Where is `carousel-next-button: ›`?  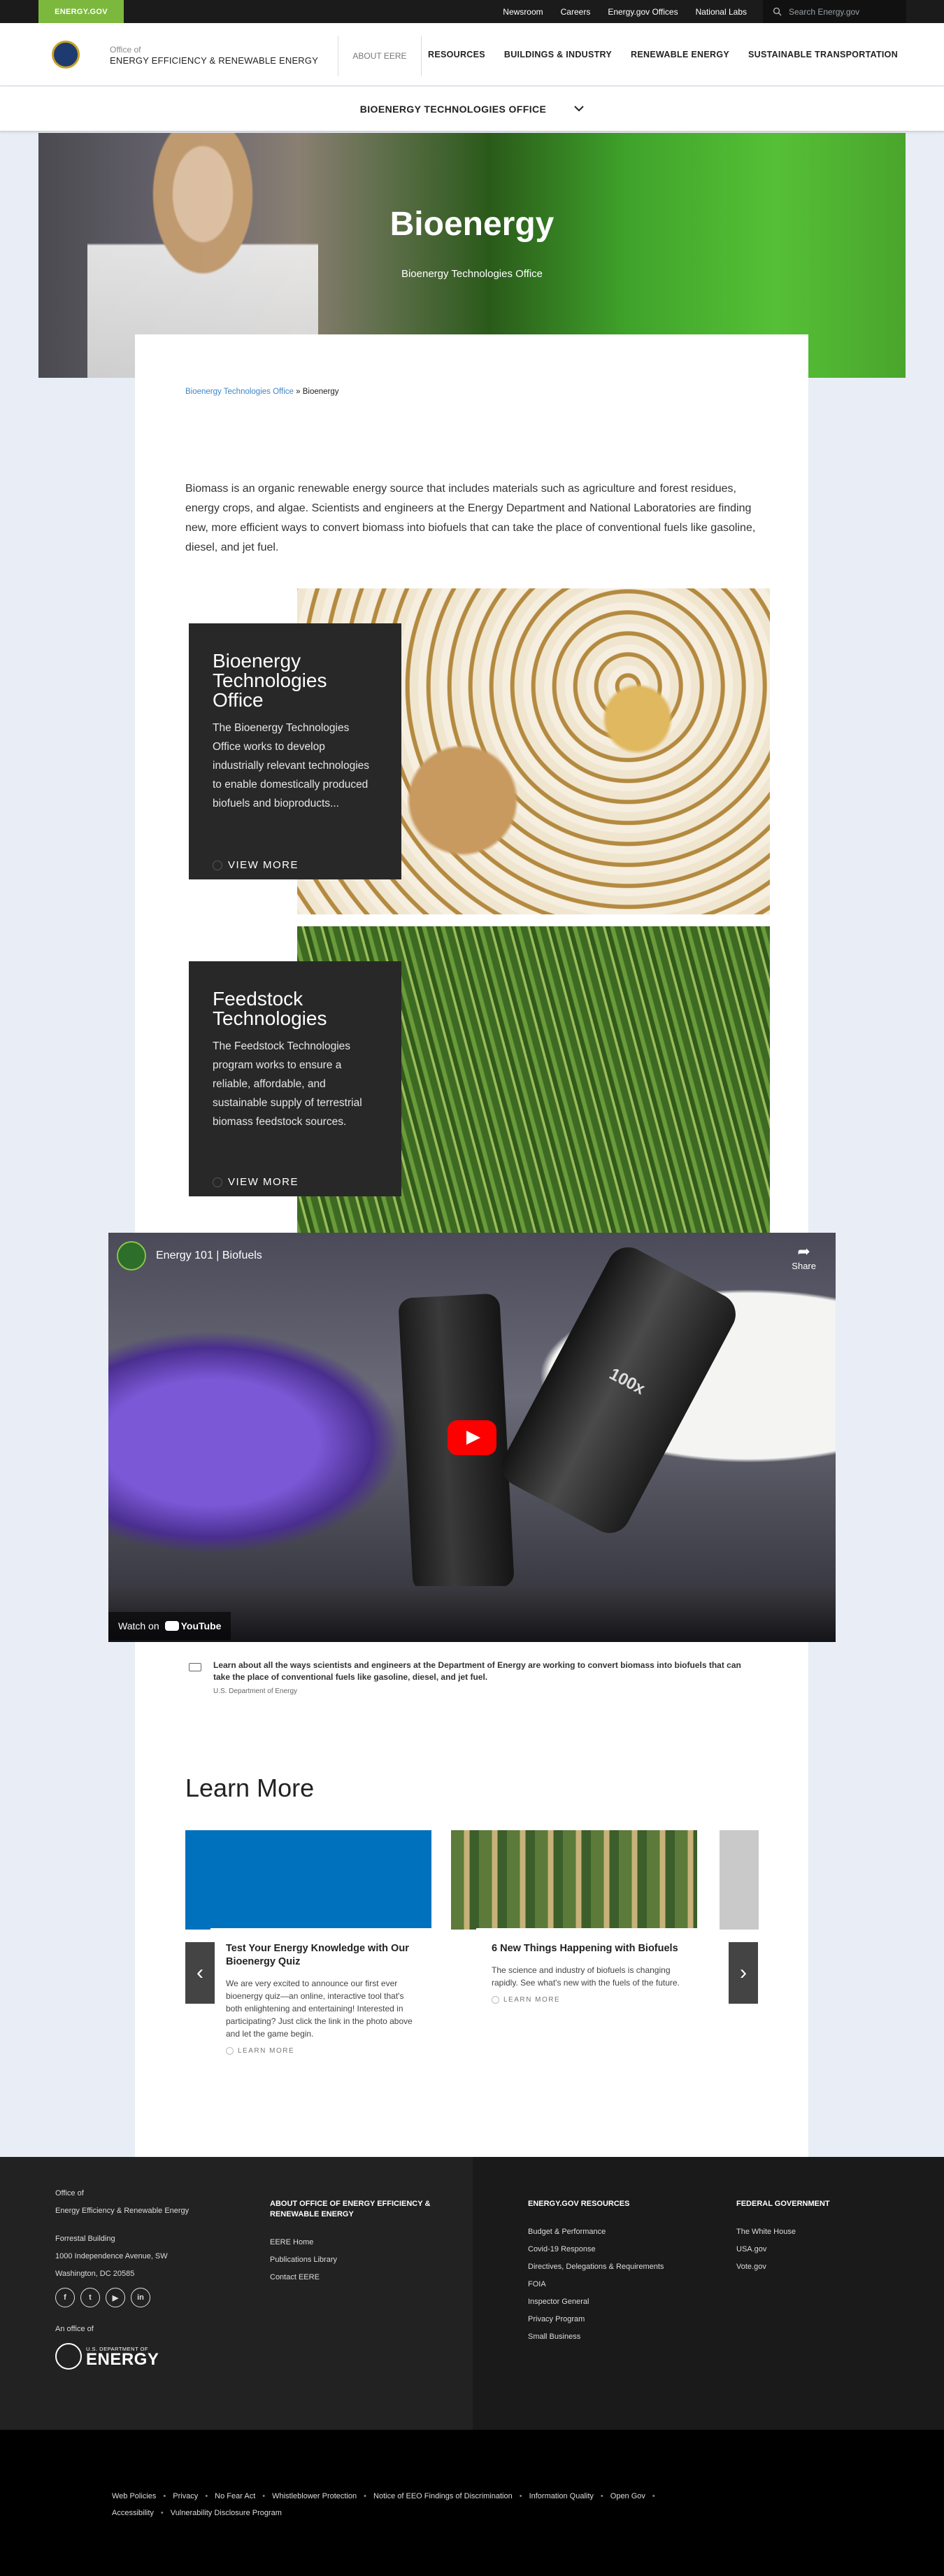
carousel-next-button: › is located at coordinates (744, 1973).